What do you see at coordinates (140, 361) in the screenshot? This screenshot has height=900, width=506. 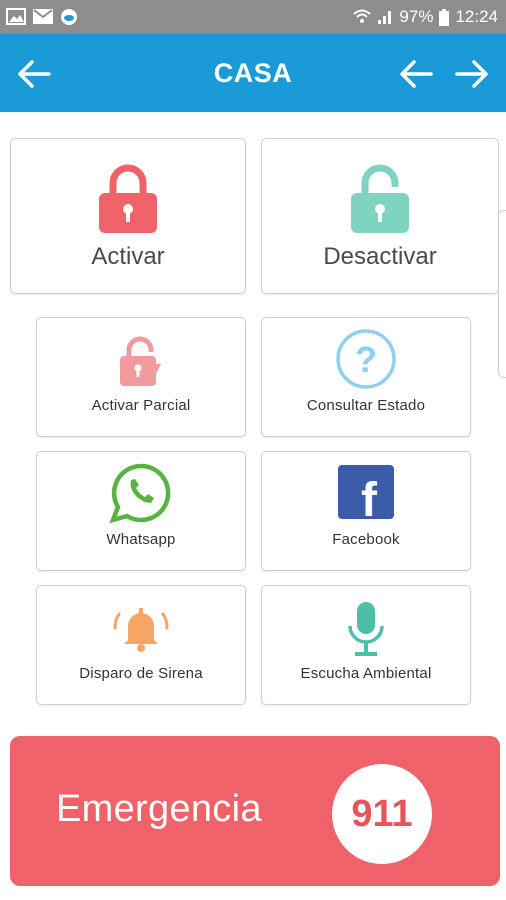 I see `padlock-partial-icon` at bounding box center [140, 361].